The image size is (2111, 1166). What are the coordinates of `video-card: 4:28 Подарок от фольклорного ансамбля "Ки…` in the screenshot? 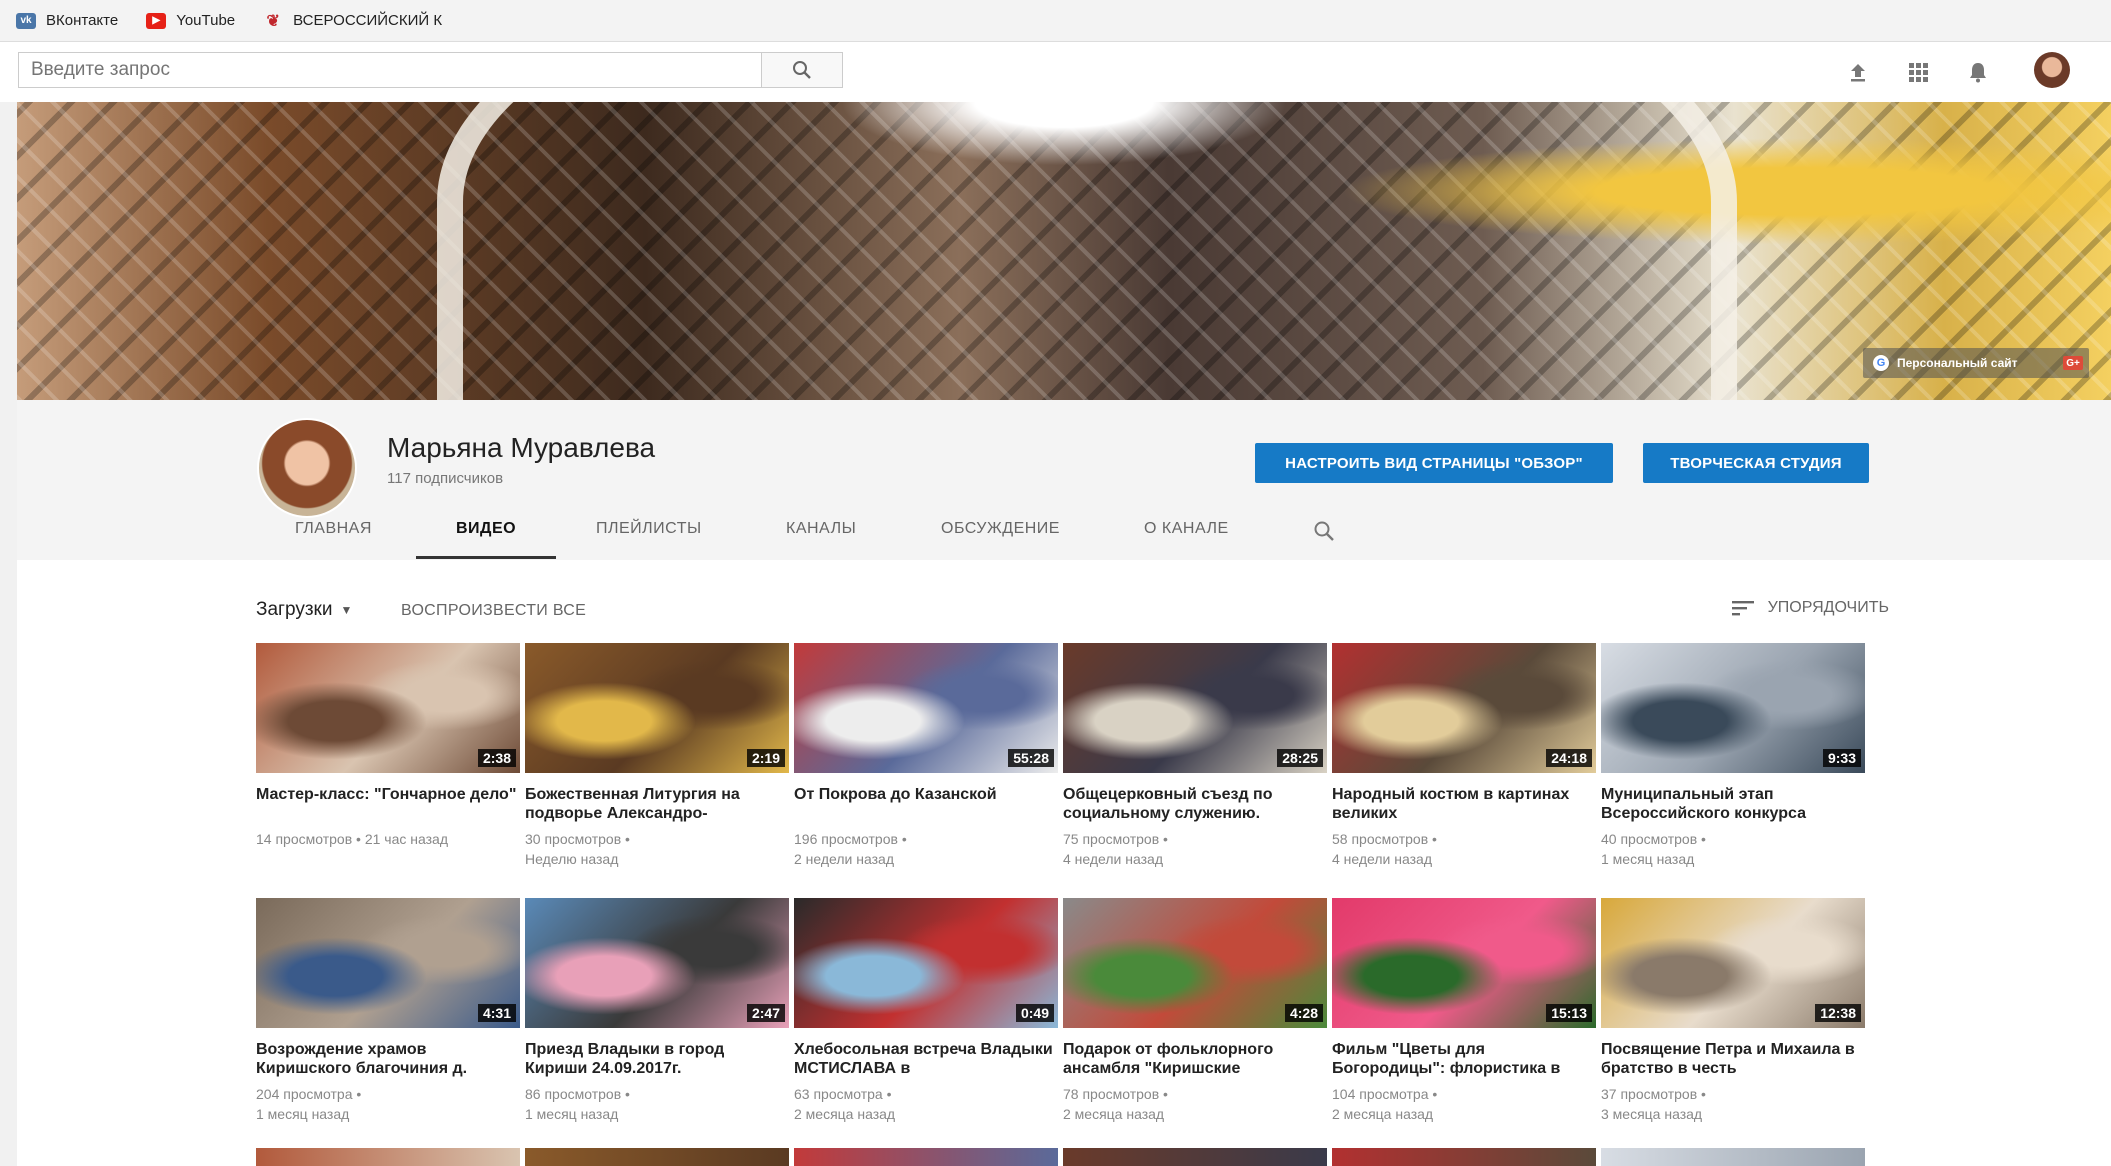 It's located at (1195, 1011).